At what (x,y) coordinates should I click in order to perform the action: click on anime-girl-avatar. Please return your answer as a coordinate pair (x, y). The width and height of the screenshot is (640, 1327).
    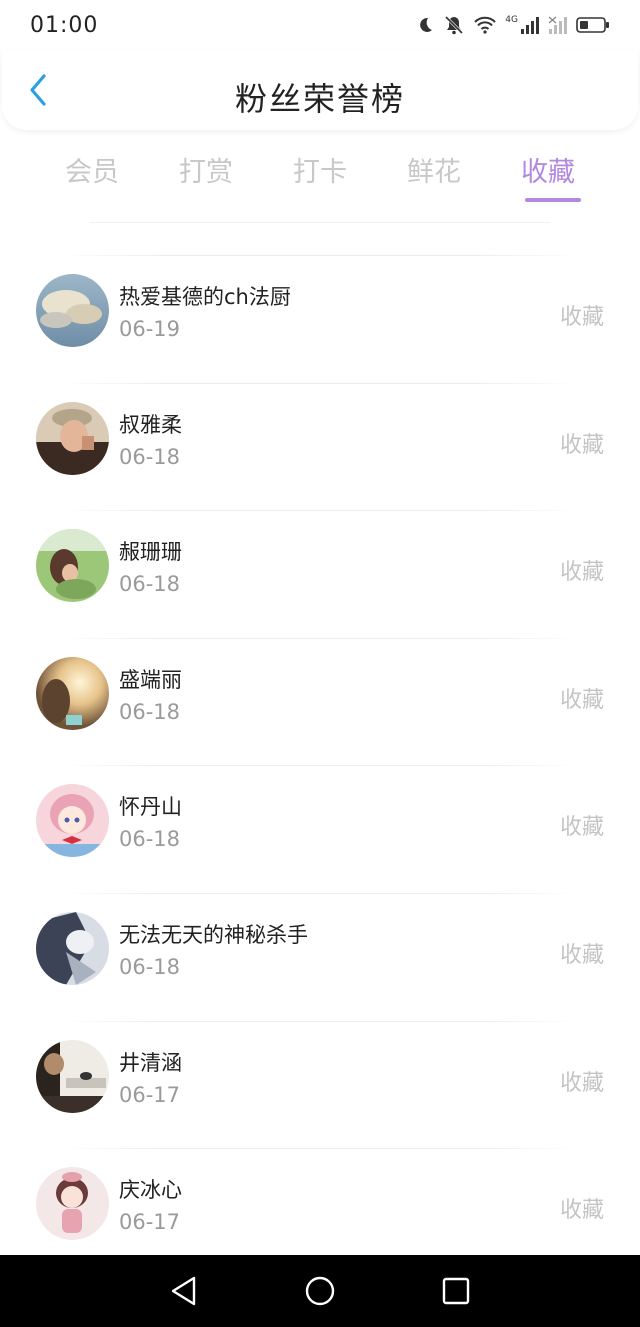
    Looking at the image, I should click on (72, 821).